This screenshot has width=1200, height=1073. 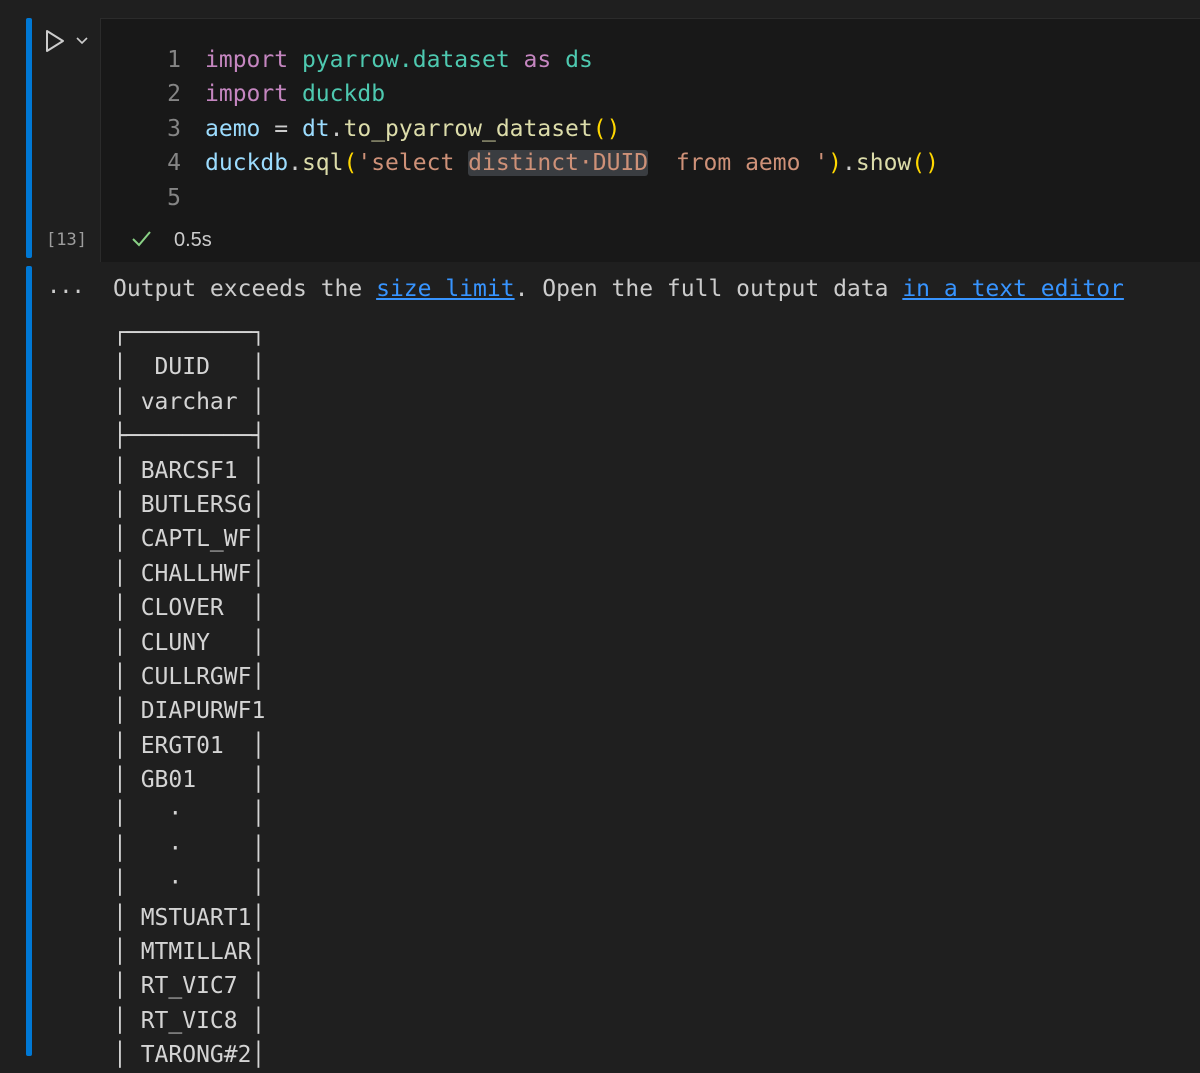 I want to click on output-table-line: │ CLOVER │, so click(x=189, y=608).